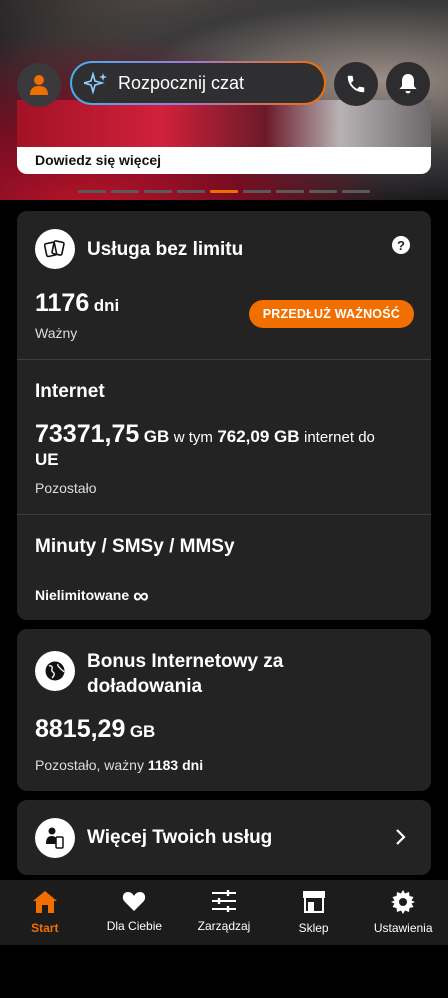 The width and height of the screenshot is (448, 998). Describe the element at coordinates (87, 434) in the screenshot. I see `internet-number: 73371,75` at that location.